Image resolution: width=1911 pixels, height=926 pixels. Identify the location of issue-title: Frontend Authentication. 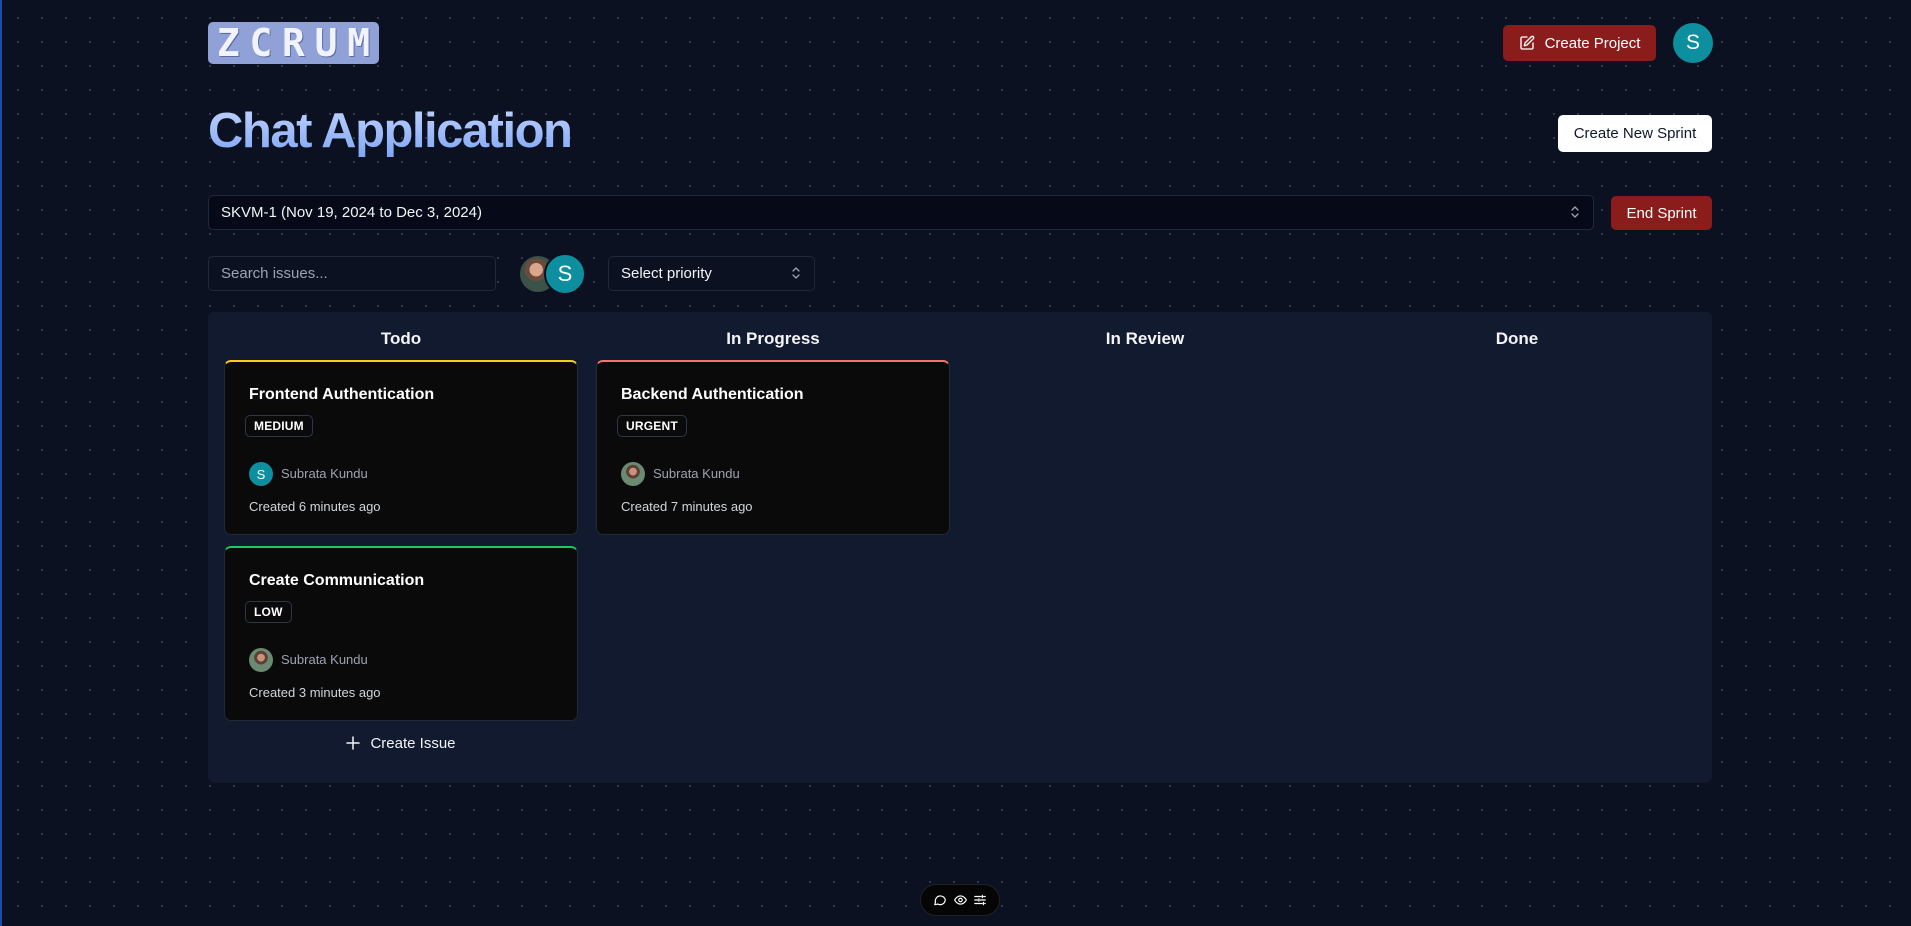
(342, 394).